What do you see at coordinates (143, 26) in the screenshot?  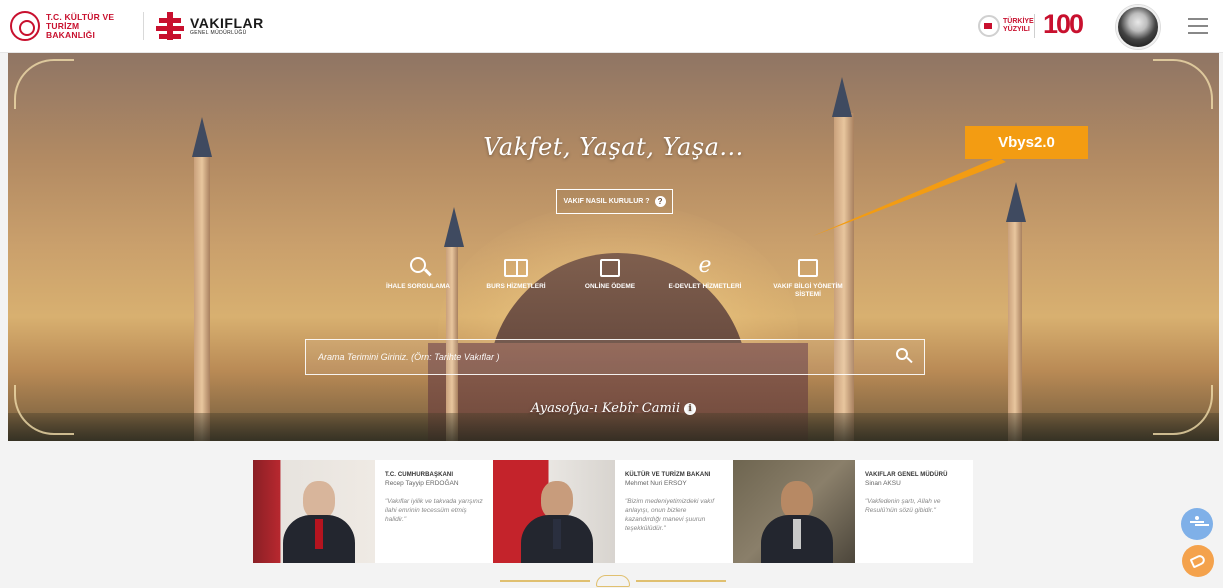 I see `header-divider` at bounding box center [143, 26].